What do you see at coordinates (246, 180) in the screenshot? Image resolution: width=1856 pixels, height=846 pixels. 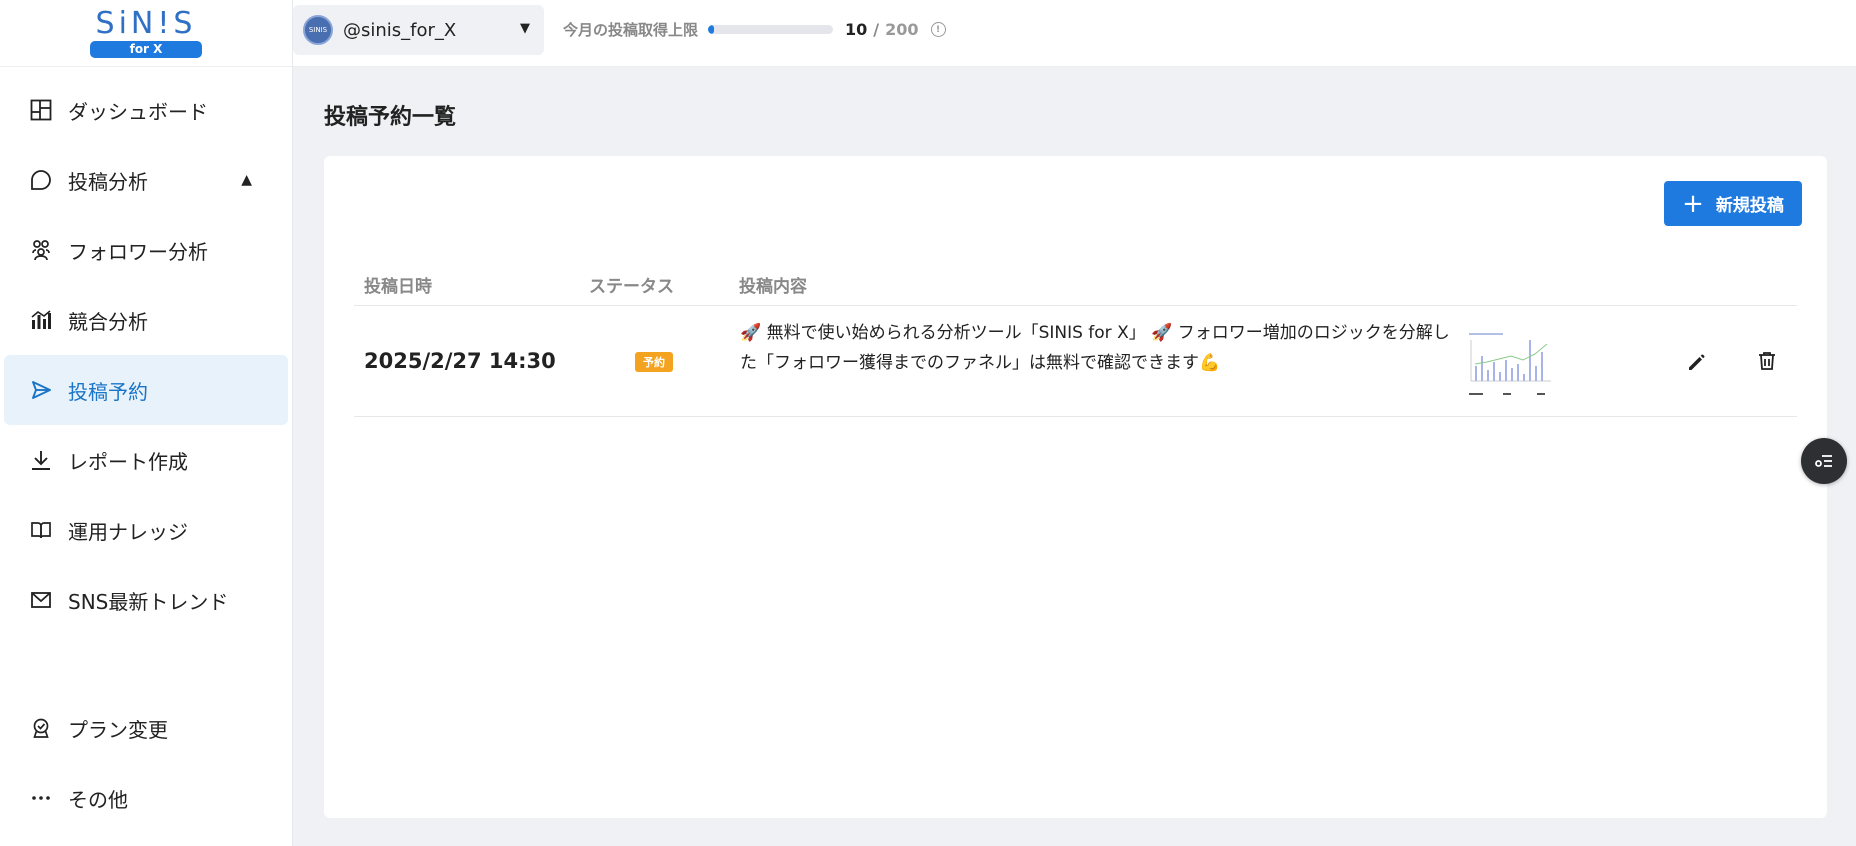 I see `caret-up-icon: ▲` at bounding box center [246, 180].